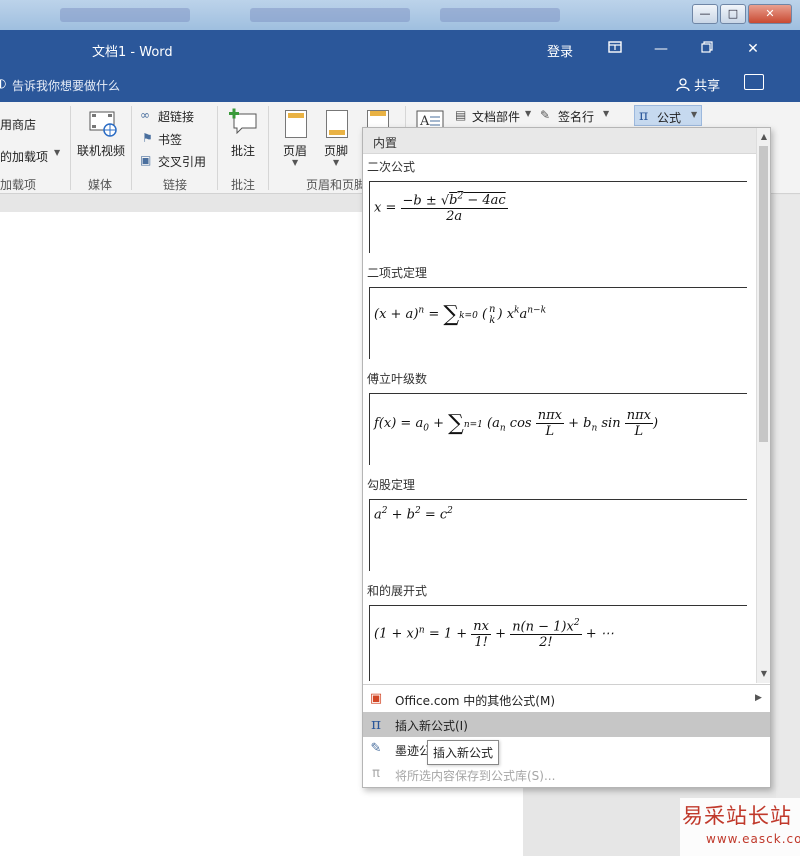 Image resolution: width=800 pixels, height=856 pixels. Describe the element at coordinates (770, 14) in the screenshot. I see `os-close-button: ✕` at that location.